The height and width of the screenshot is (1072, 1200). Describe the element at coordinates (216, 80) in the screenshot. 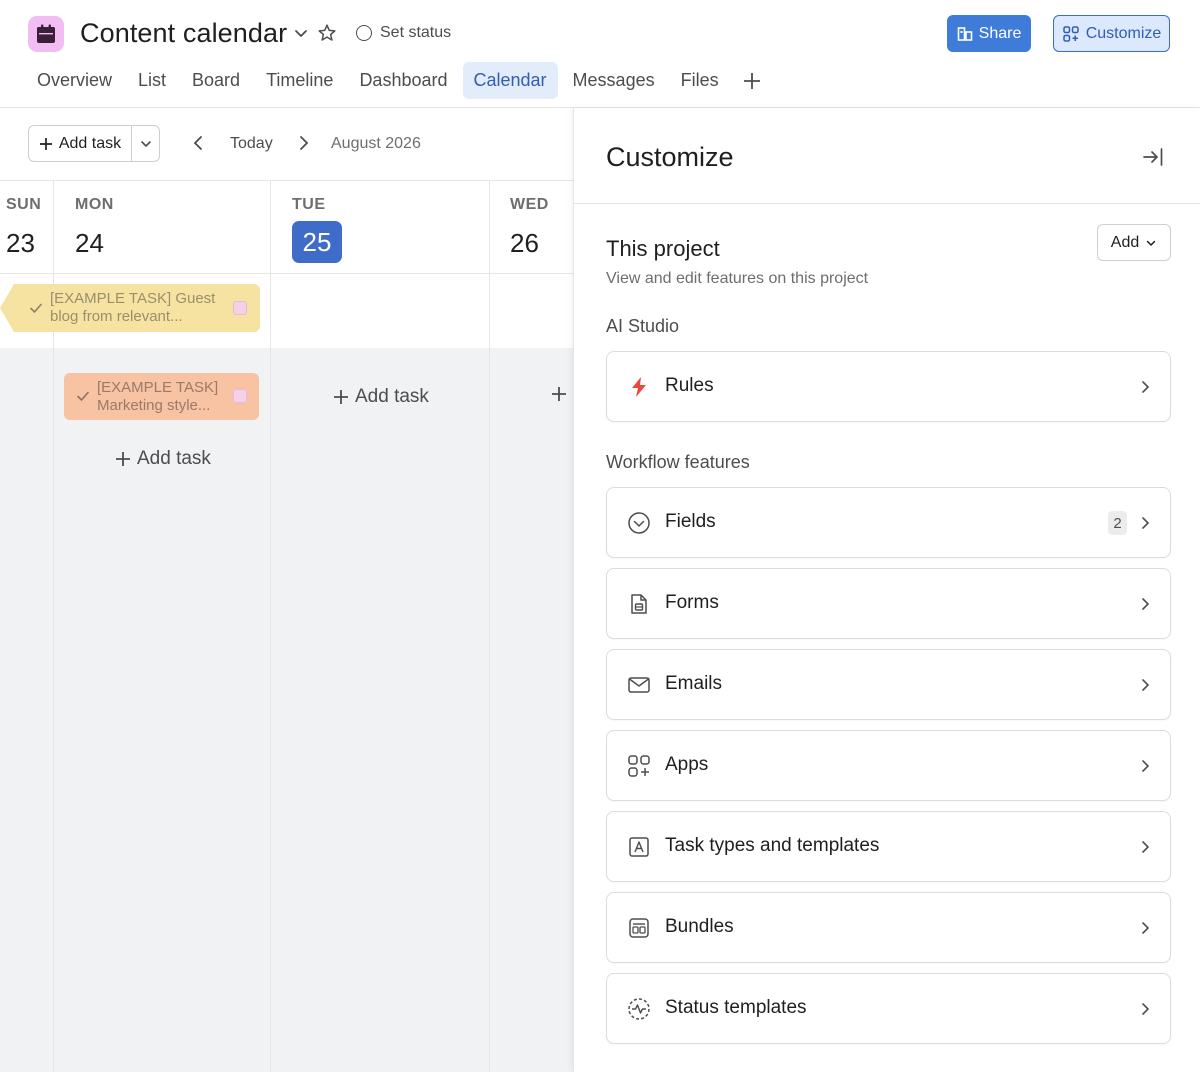

I see `tab-board: Board` at that location.